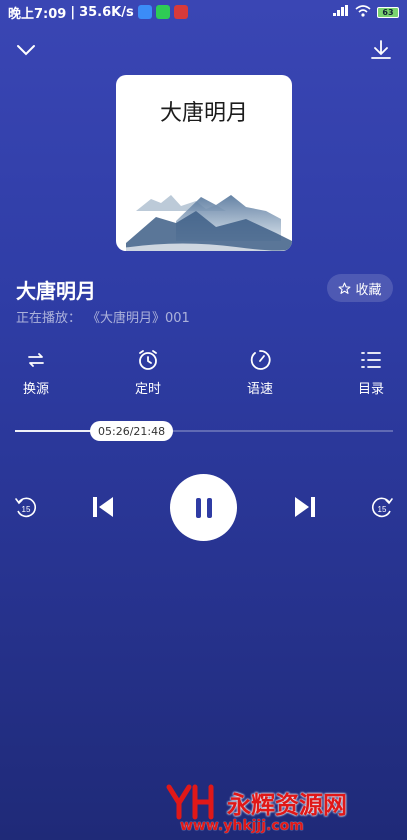  I want to click on watermark-logo, so click(190, 802).